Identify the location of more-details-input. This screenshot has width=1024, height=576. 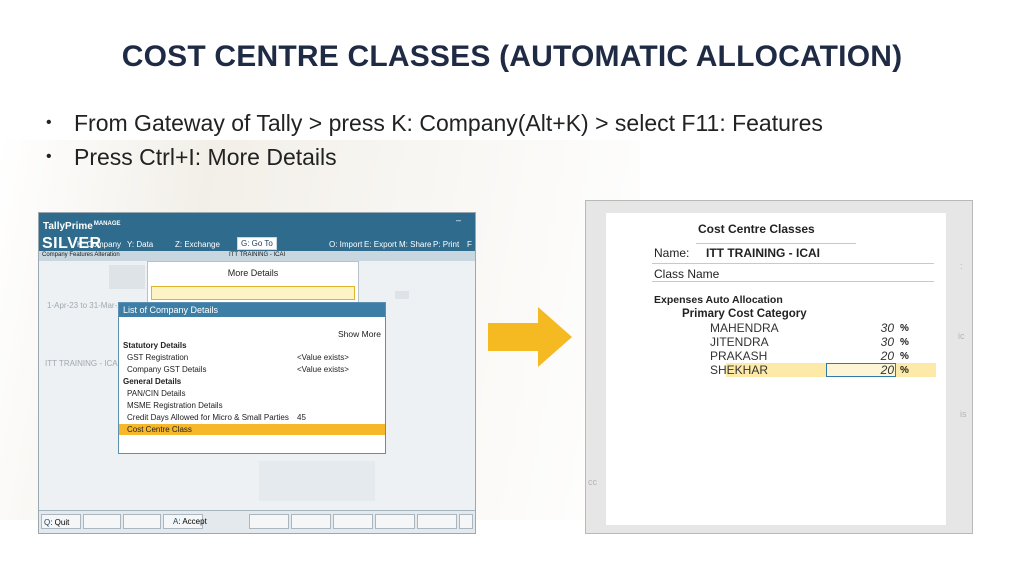
(253, 293).